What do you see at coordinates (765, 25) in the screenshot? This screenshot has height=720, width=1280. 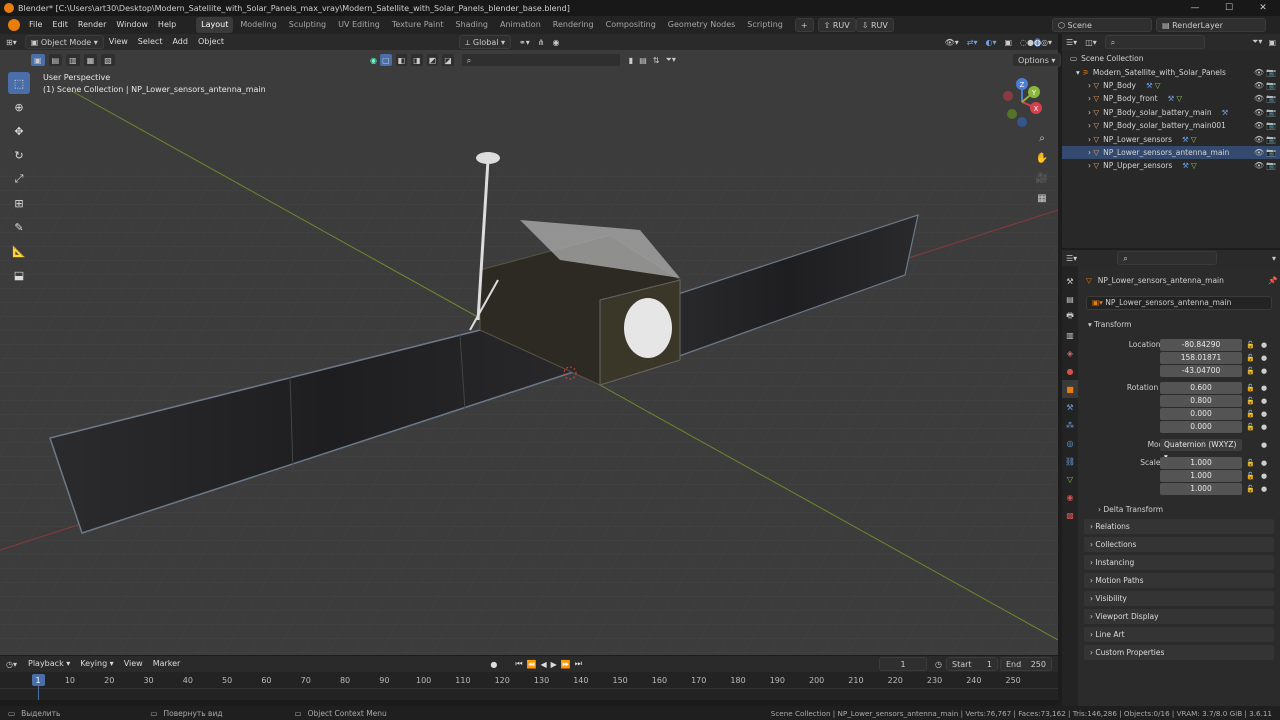 I see `tab-scripting: Scripting` at bounding box center [765, 25].